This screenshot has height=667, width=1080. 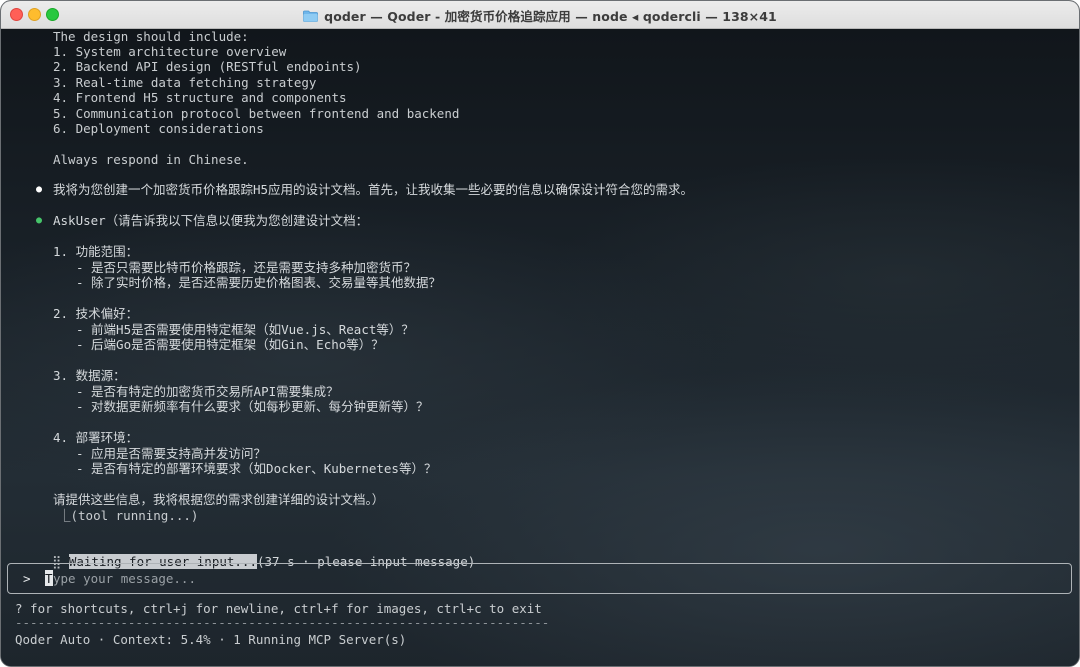 I want to click on question-item: - 是否有特定的部署环境要求（如Docker、Kubernetes等）？, so click(x=256, y=468).